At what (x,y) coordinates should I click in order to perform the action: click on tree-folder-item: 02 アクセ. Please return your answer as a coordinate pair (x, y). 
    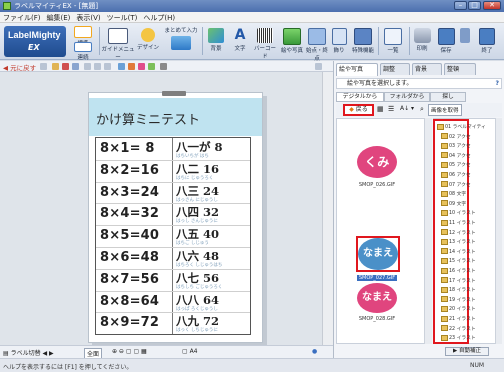
    Looking at the image, I should click on (456, 136).